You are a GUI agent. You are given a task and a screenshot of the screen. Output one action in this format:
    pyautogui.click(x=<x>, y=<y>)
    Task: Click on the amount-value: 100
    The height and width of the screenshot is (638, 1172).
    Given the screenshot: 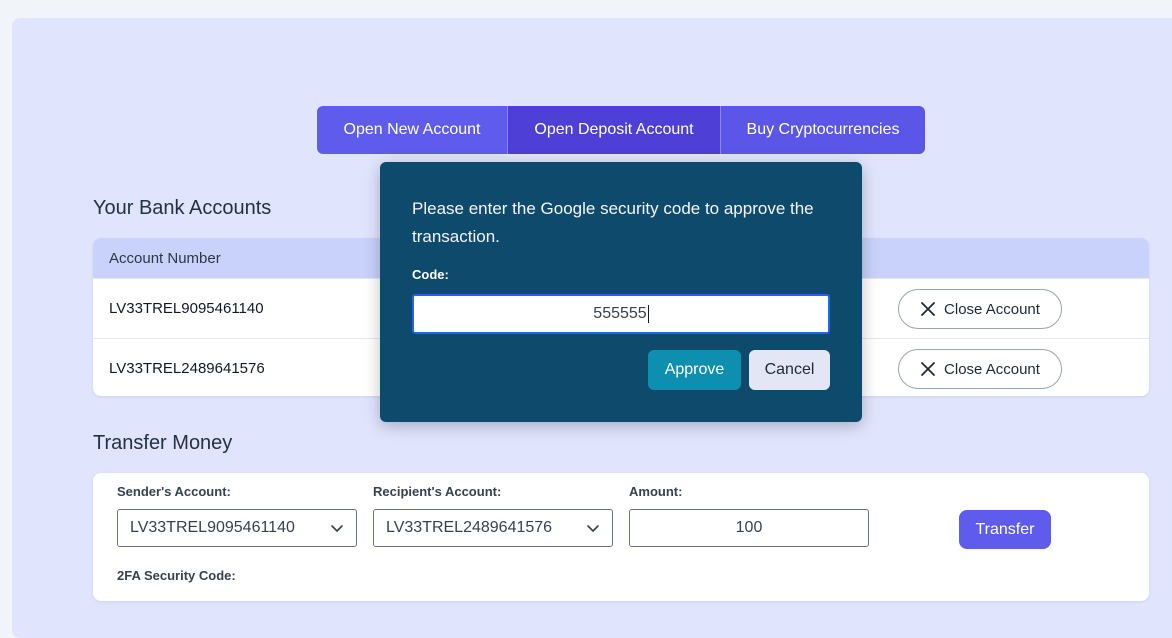 What is the action you would take?
    pyautogui.click(x=749, y=527)
    